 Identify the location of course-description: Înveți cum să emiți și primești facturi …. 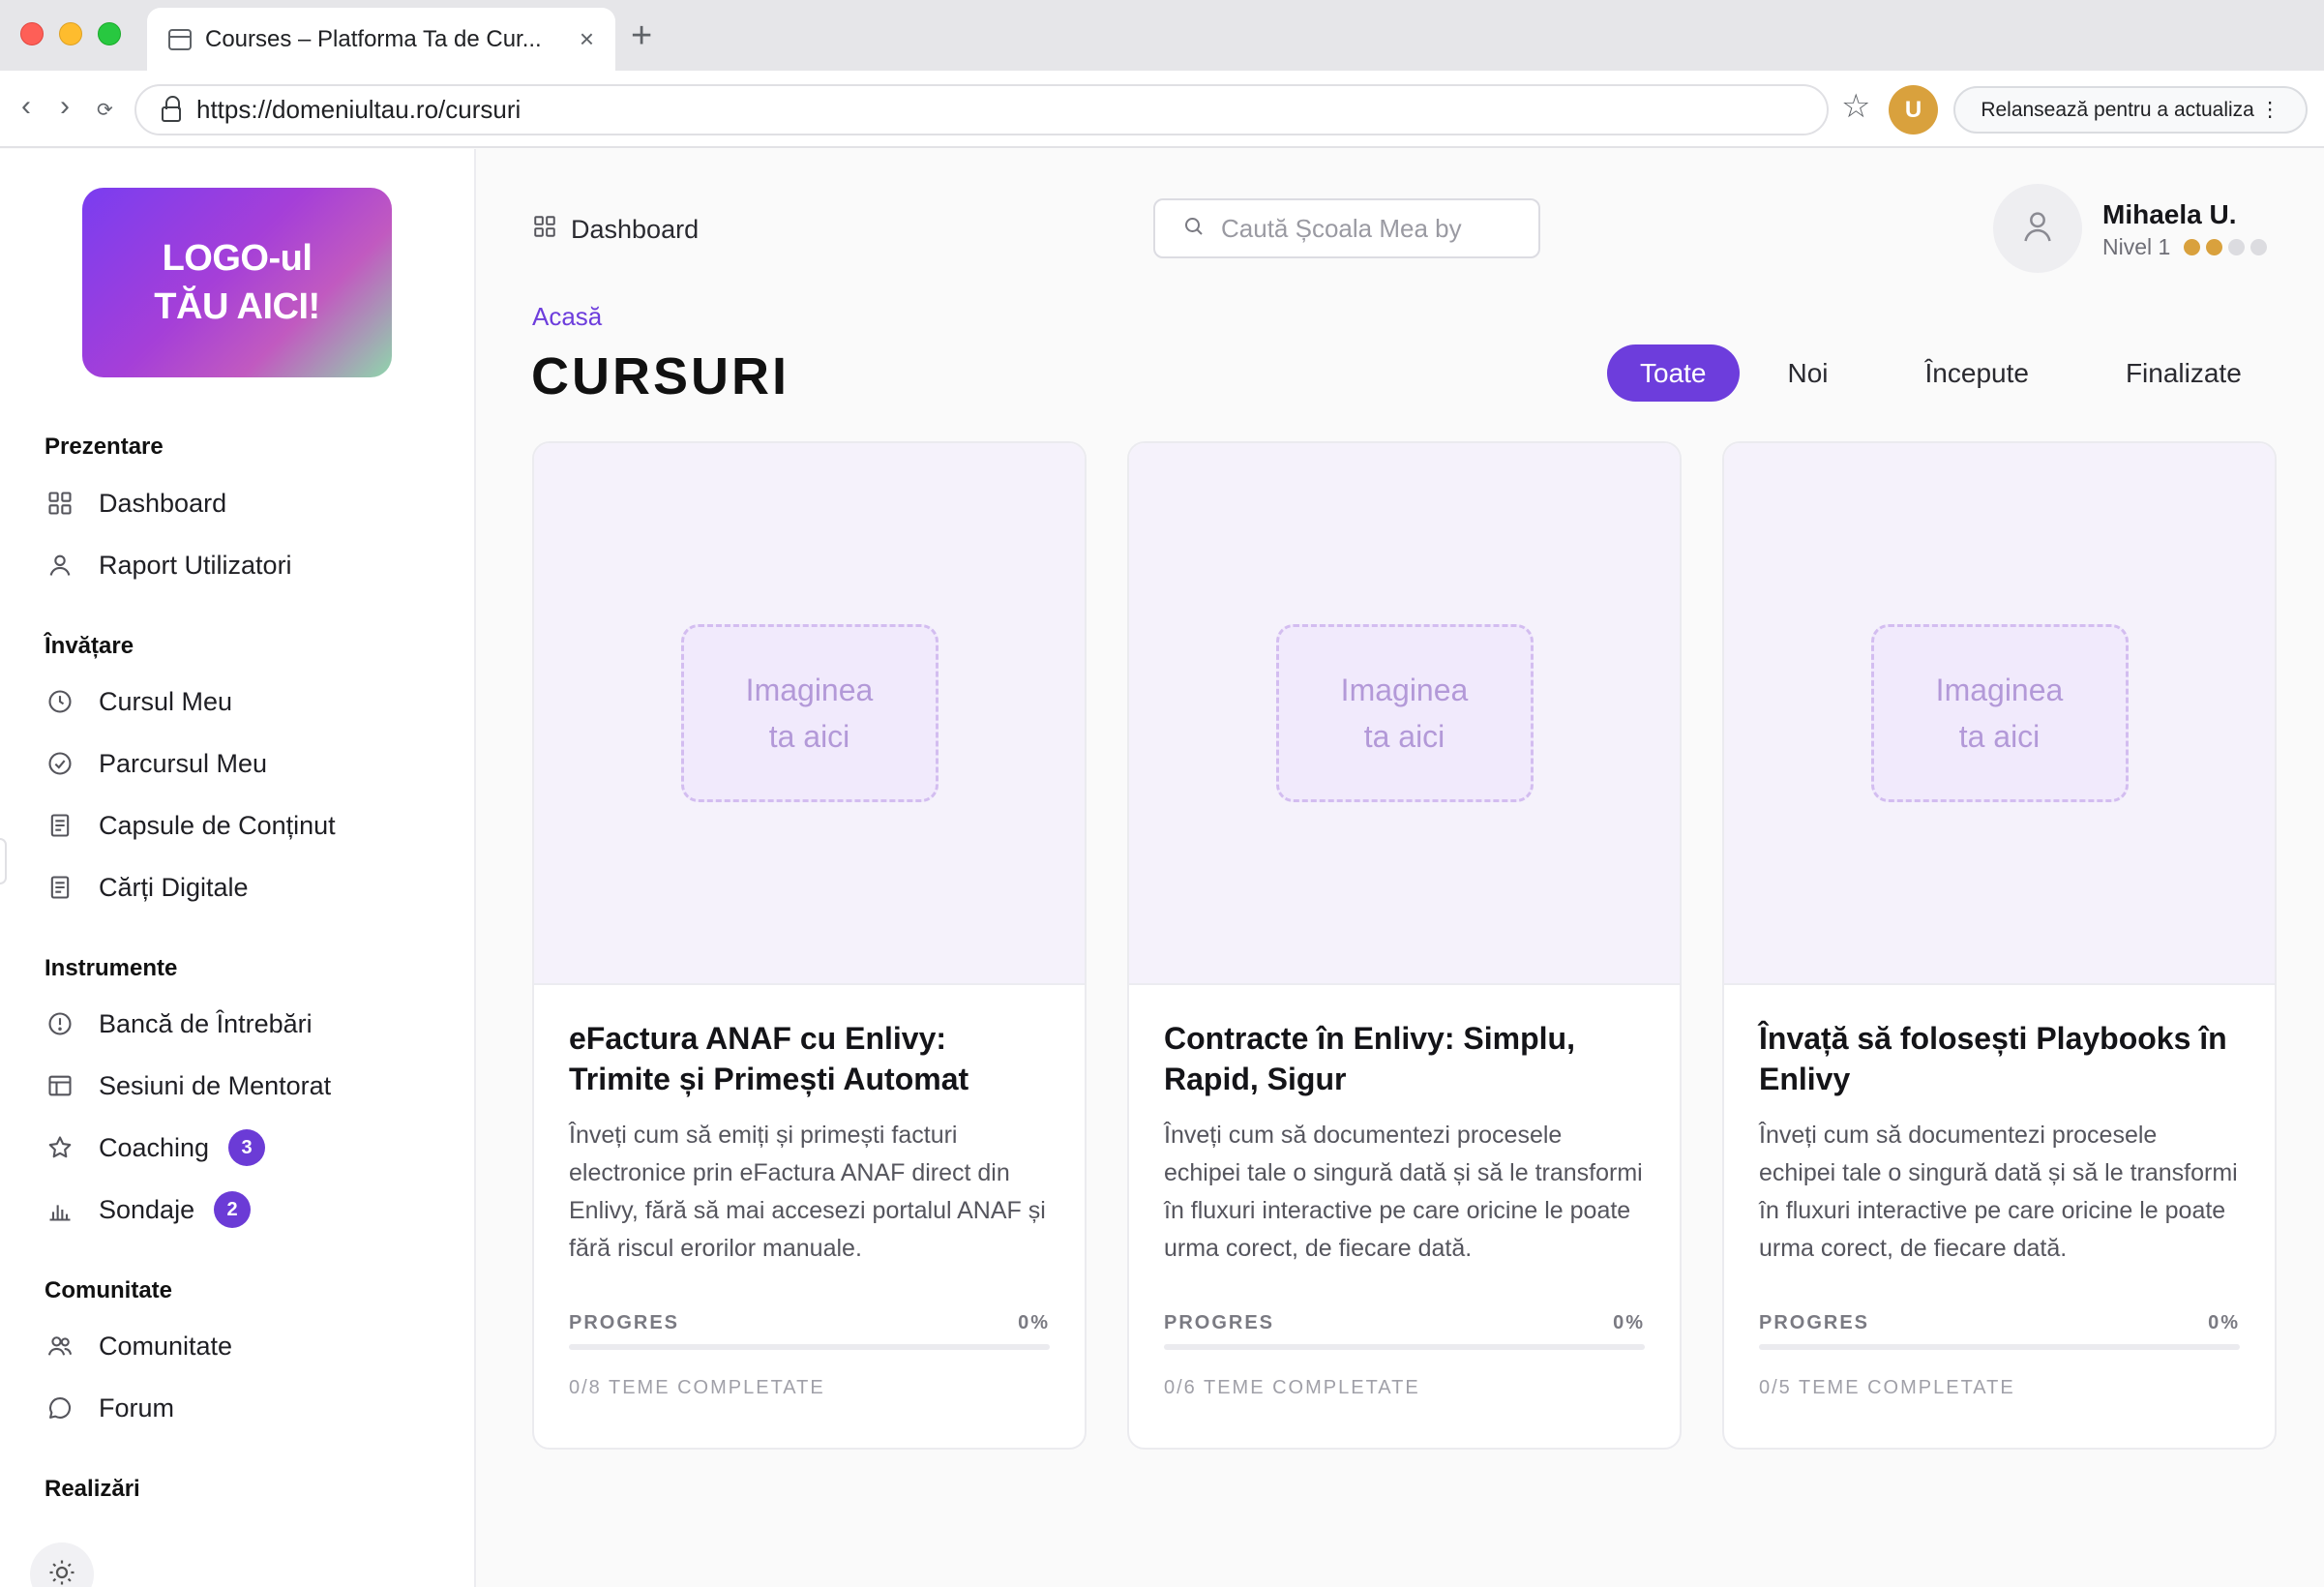
(808, 1192).